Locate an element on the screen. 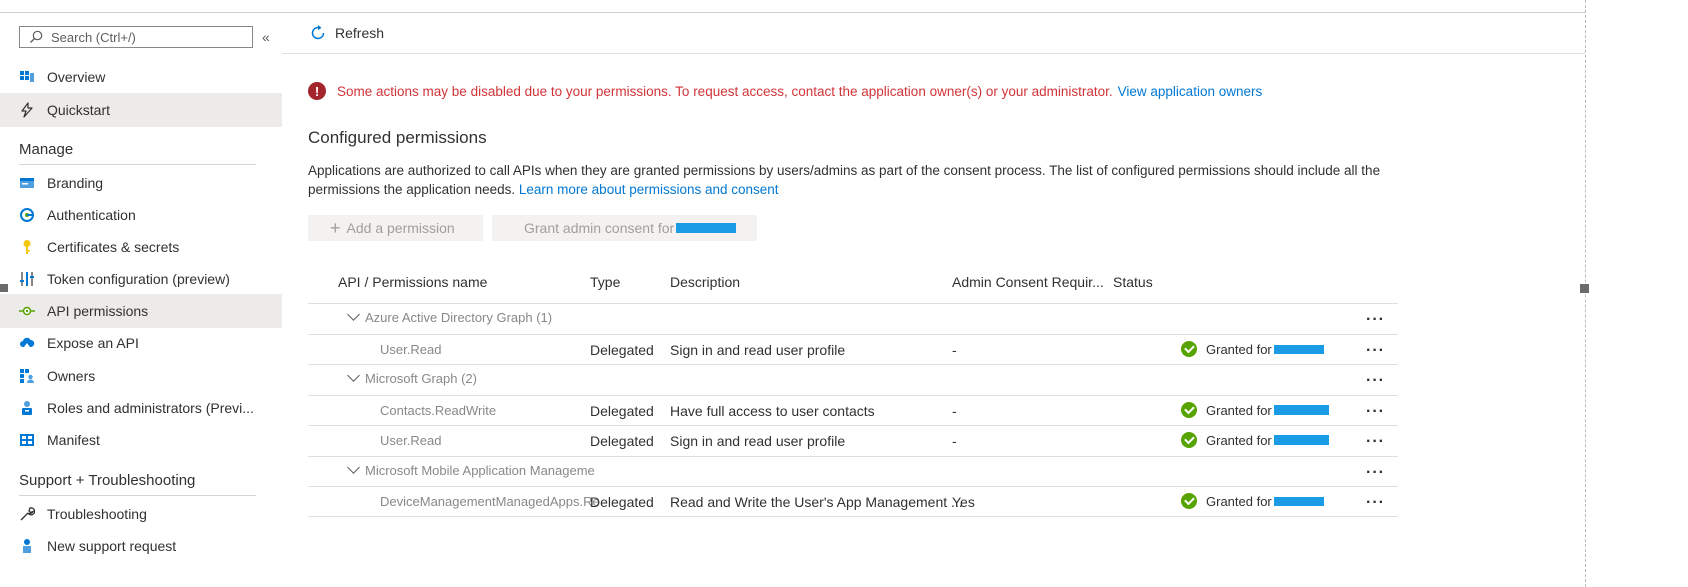 The image size is (1688, 587). sidebar-item-branding: Branding is located at coordinates (141, 183).